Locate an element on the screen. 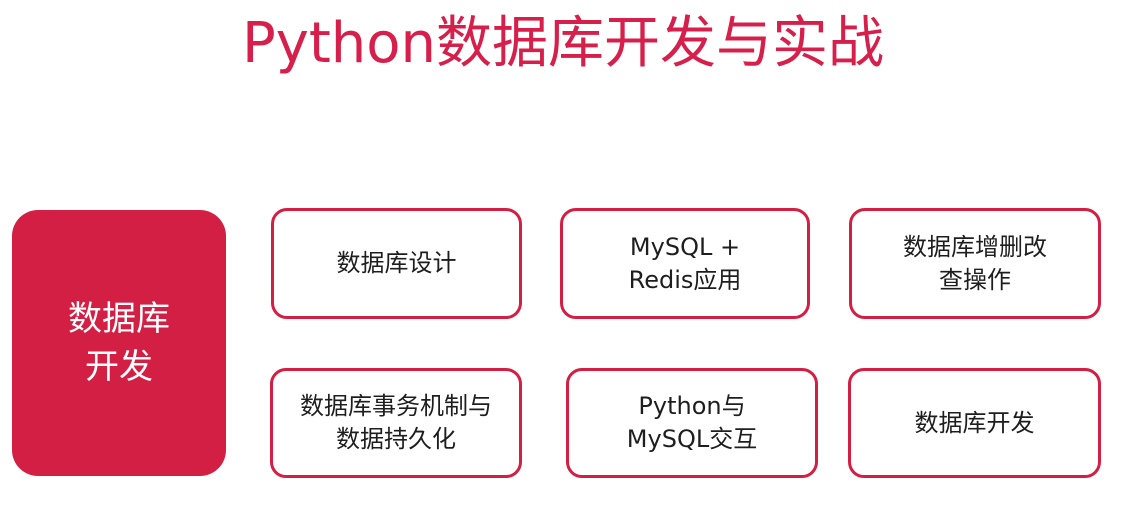 This screenshot has height=528, width=1126. hub-node-database-development: 数据库 开发 is located at coordinates (119, 343).